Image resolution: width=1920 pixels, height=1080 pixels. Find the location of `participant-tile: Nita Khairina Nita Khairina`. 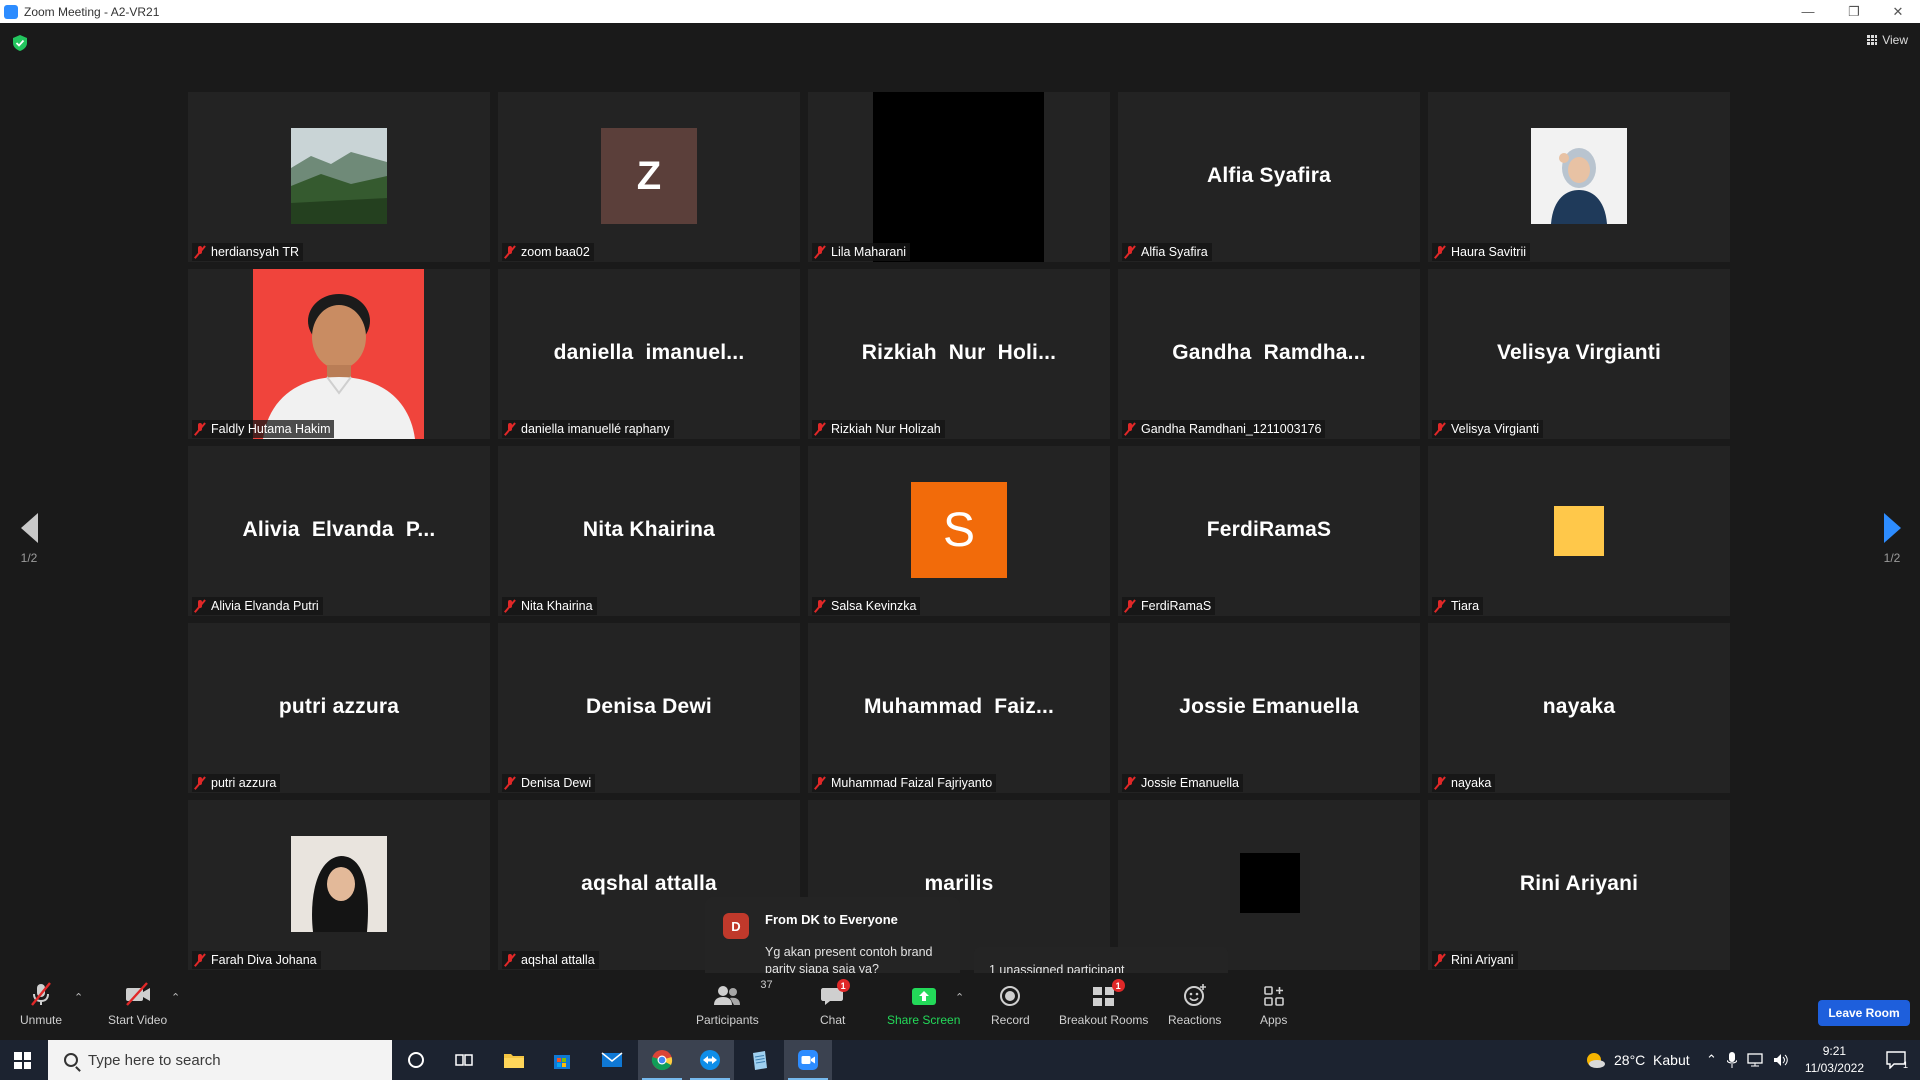

participant-tile: Nita Khairina Nita Khairina is located at coordinates (649, 531).